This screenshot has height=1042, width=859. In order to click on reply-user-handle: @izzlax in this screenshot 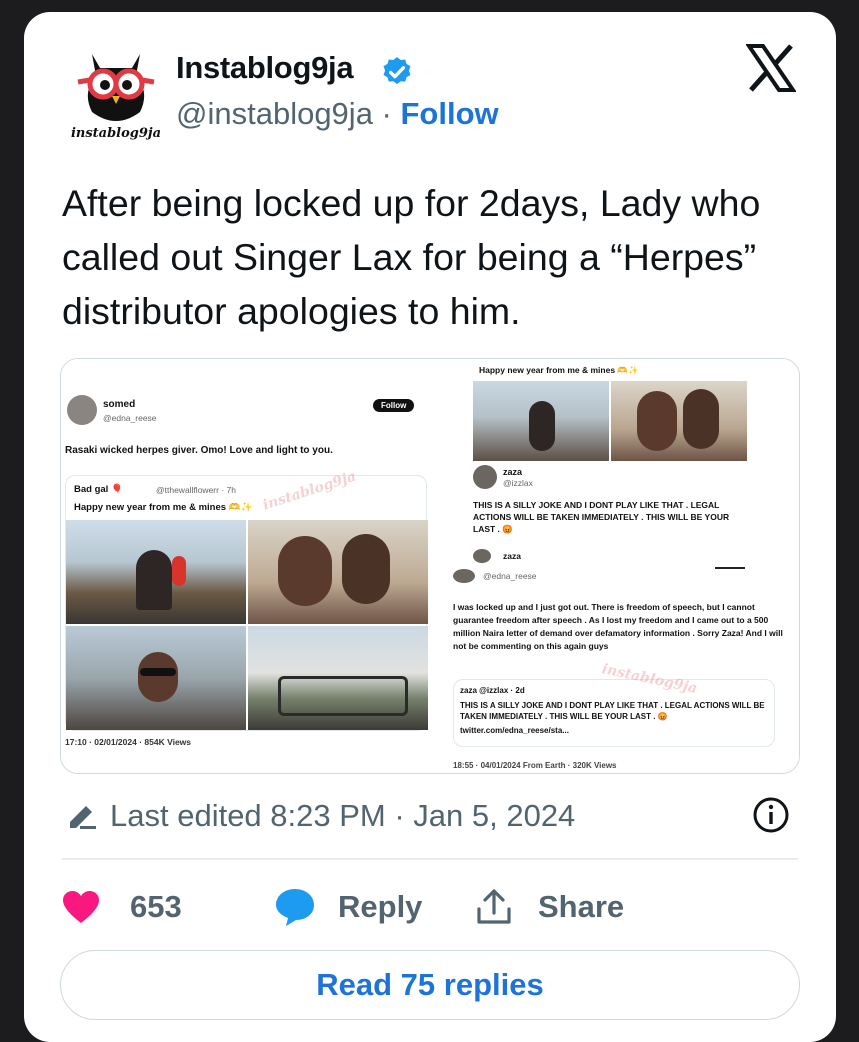, I will do `click(518, 483)`.